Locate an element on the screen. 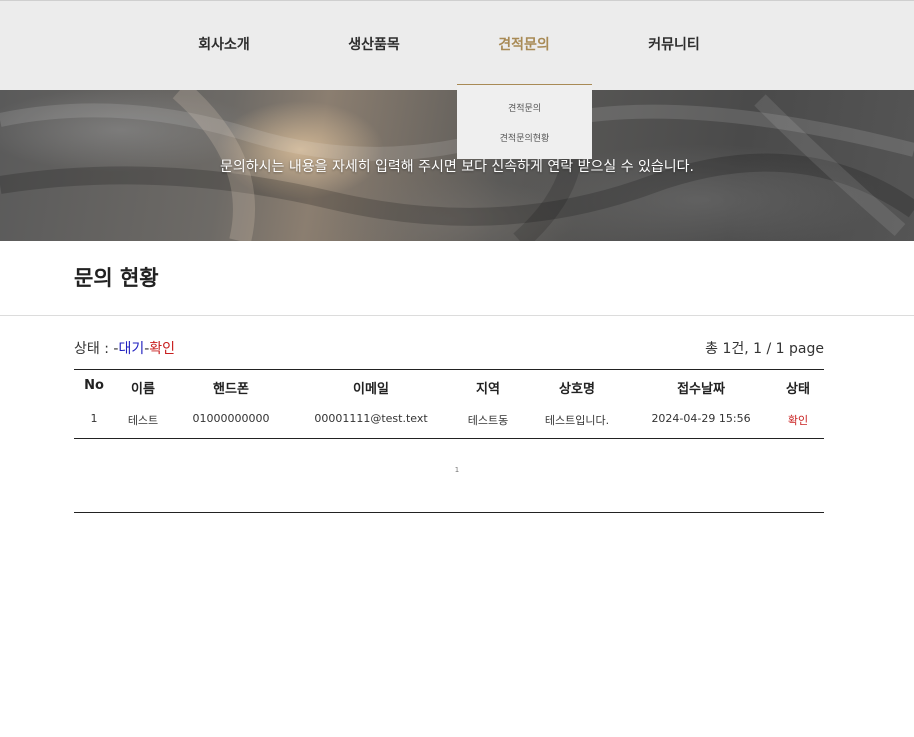 The image size is (914, 737). cell-email: 00001111@test.text is located at coordinates (371, 418).